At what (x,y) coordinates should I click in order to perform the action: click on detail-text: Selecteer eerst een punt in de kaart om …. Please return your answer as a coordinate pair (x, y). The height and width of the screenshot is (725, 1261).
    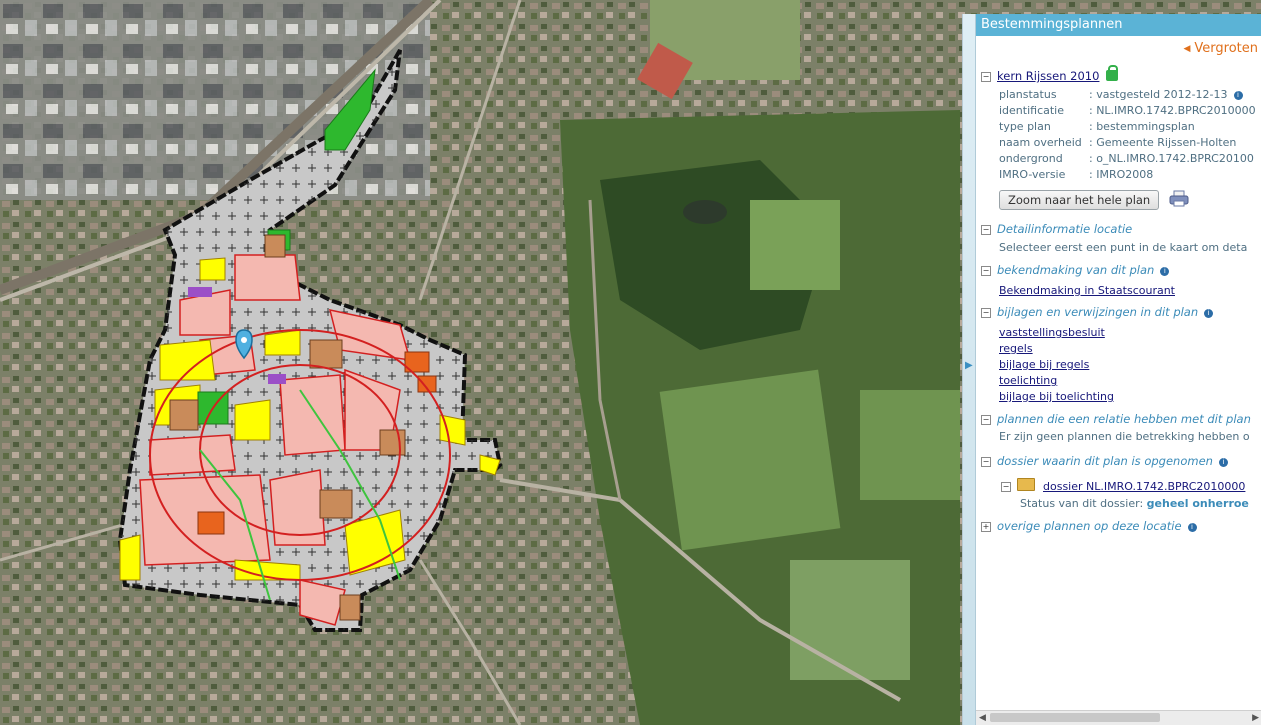
    Looking at the image, I should click on (1123, 247).